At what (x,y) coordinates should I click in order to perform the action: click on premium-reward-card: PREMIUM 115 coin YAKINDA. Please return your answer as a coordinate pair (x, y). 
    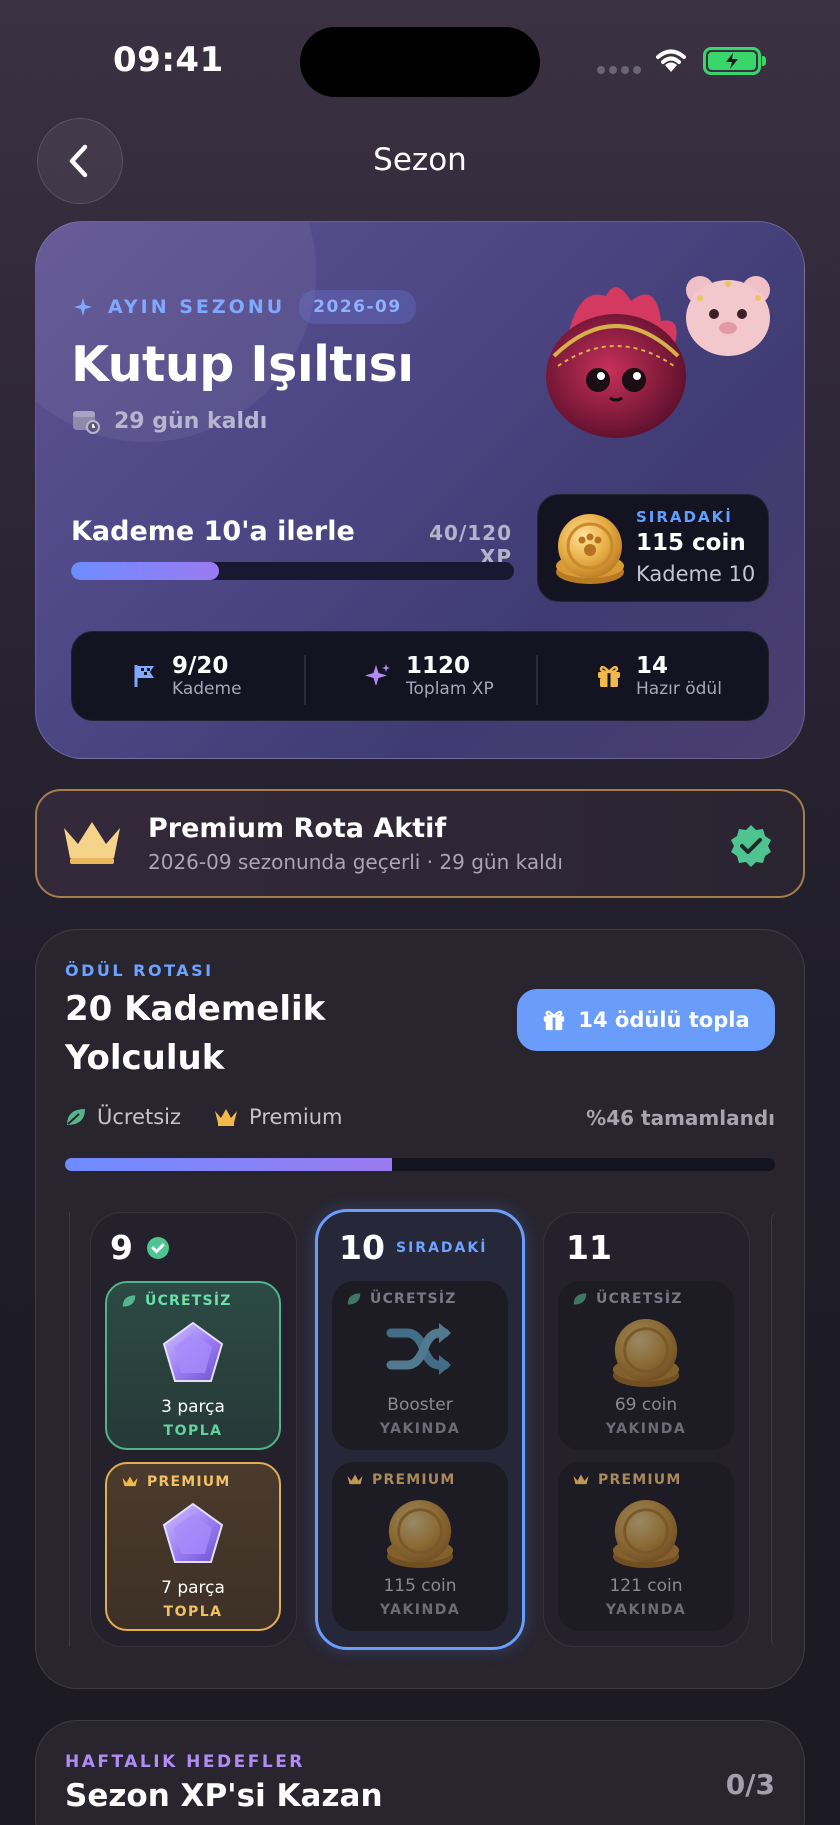
    Looking at the image, I should click on (420, 1546).